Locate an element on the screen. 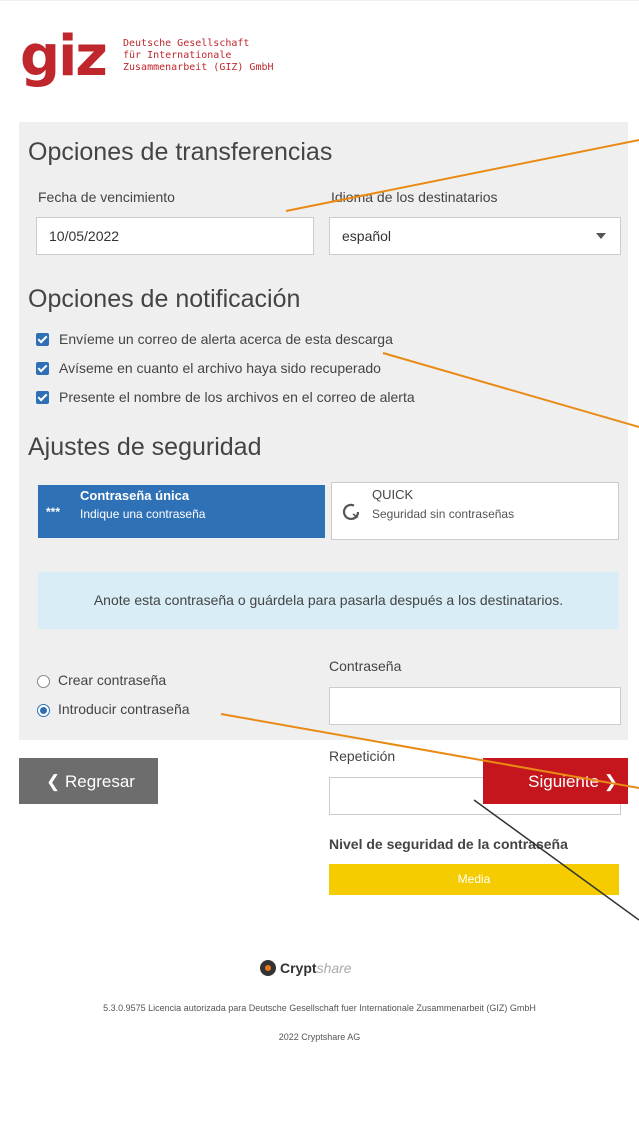 This screenshot has height=1124, width=639. create-password-radio is located at coordinates (43, 681).